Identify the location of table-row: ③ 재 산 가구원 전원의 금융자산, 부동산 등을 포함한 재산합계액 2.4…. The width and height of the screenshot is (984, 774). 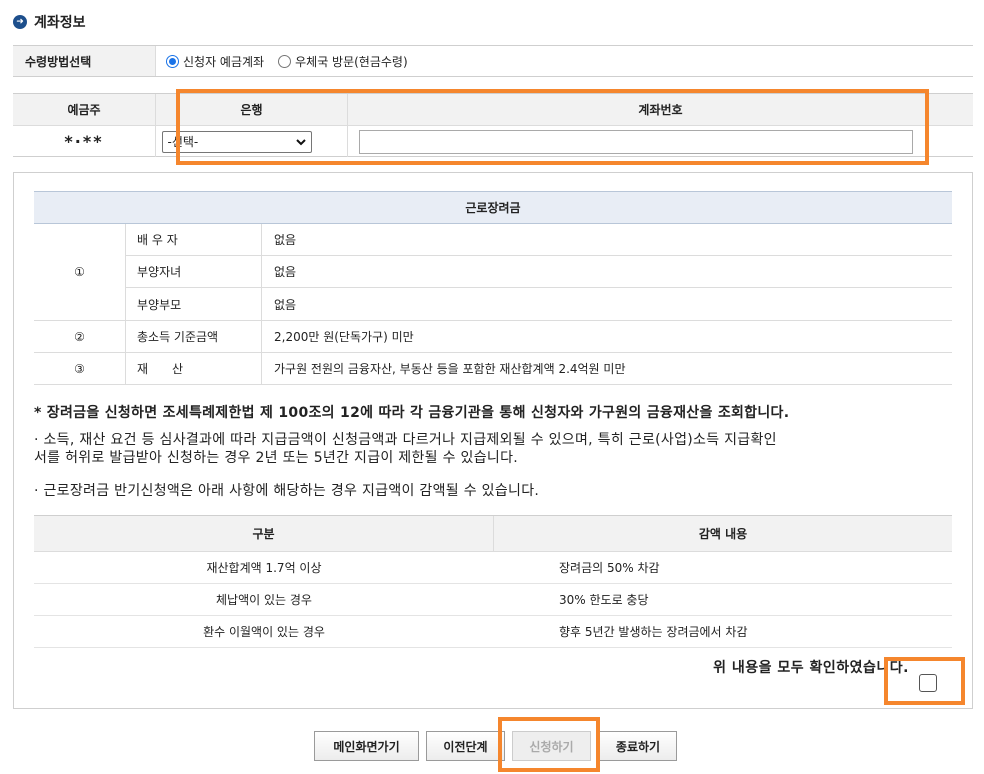
(493, 369).